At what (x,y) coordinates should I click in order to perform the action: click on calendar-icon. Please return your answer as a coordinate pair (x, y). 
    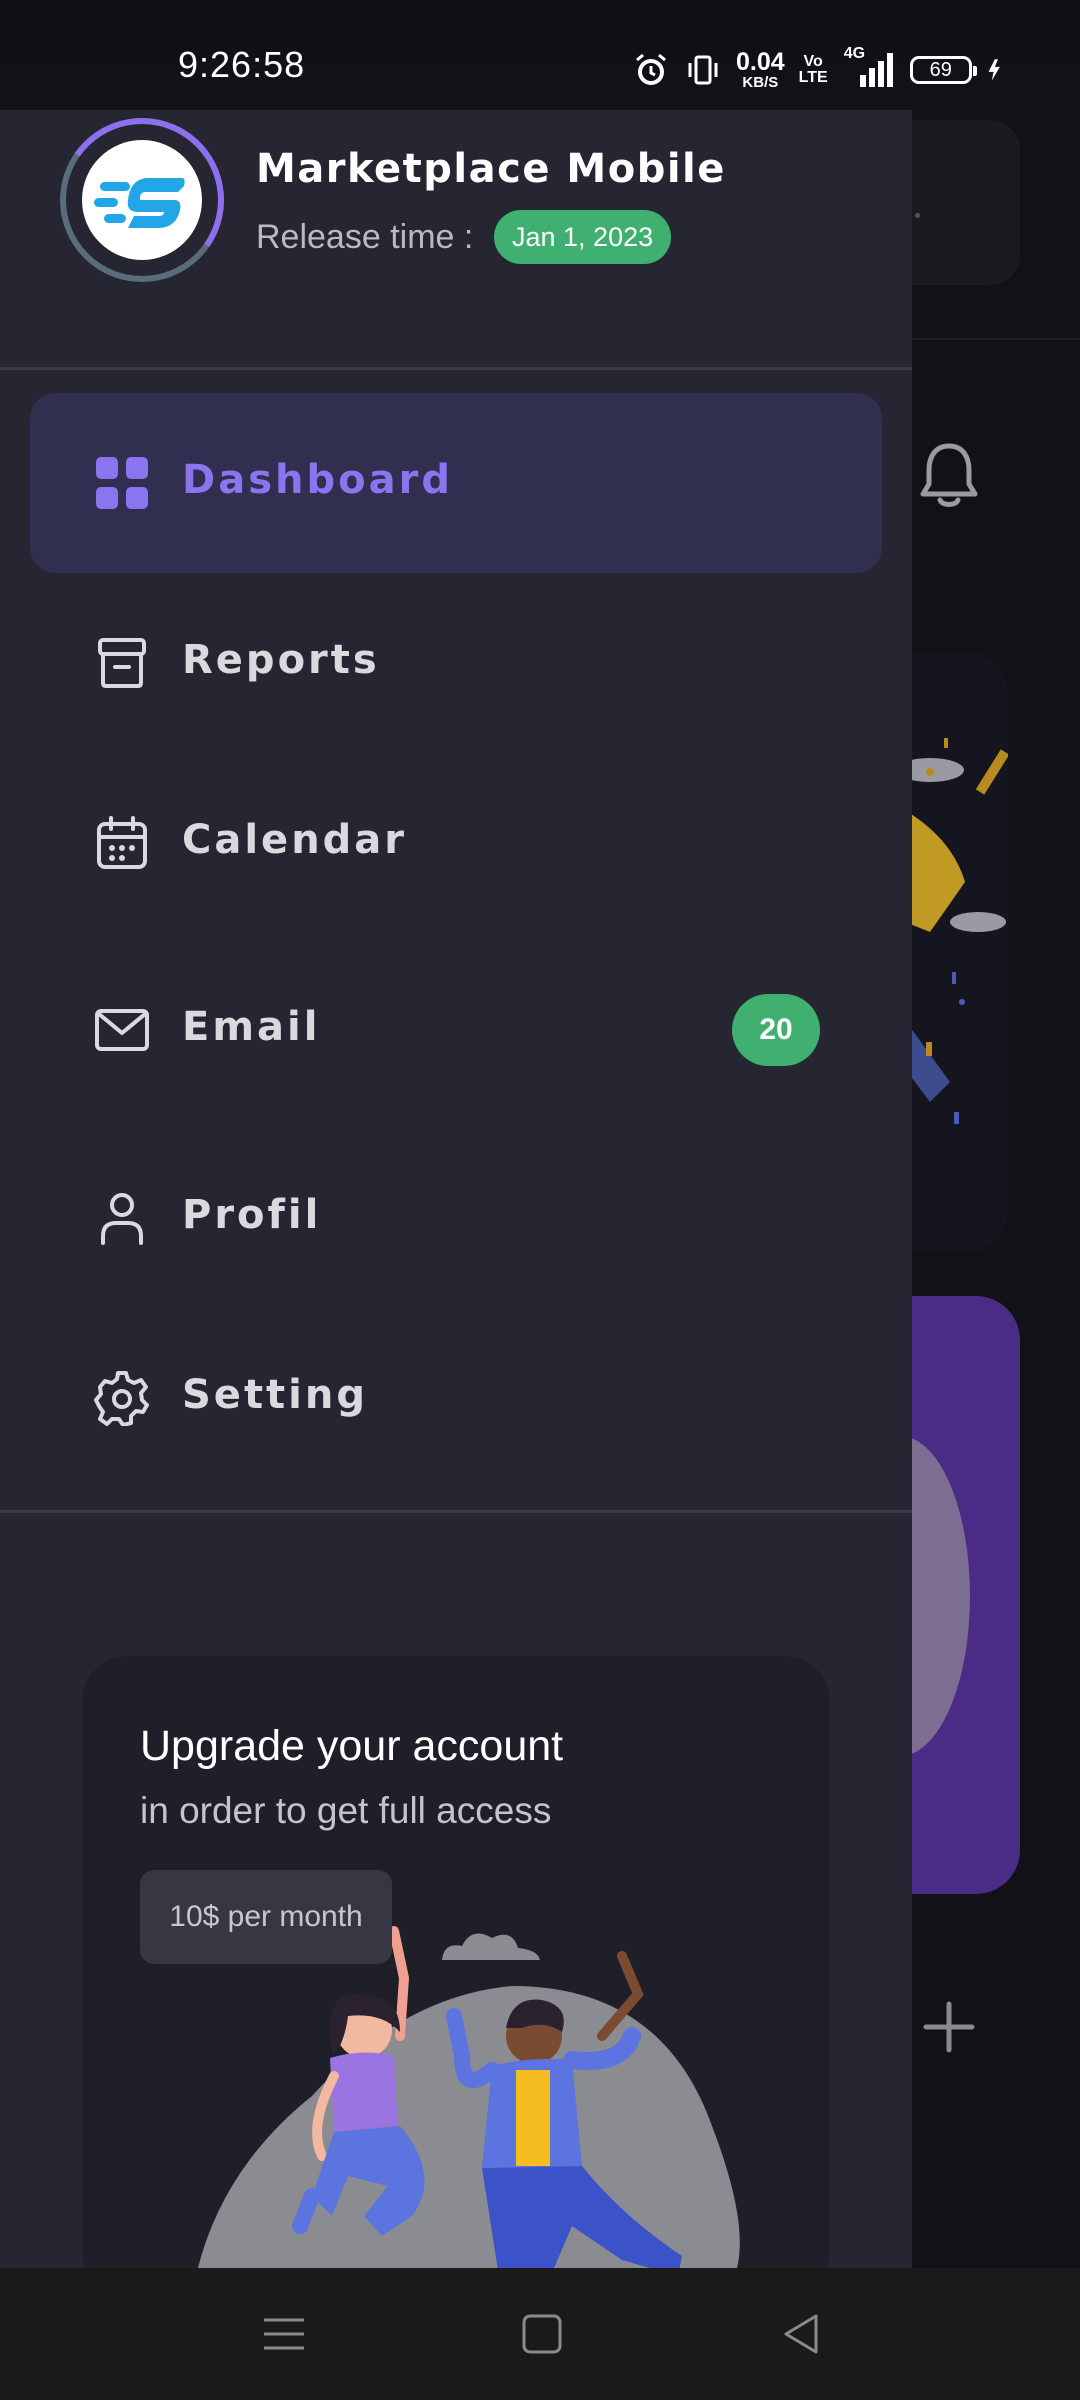
    Looking at the image, I should click on (122, 842).